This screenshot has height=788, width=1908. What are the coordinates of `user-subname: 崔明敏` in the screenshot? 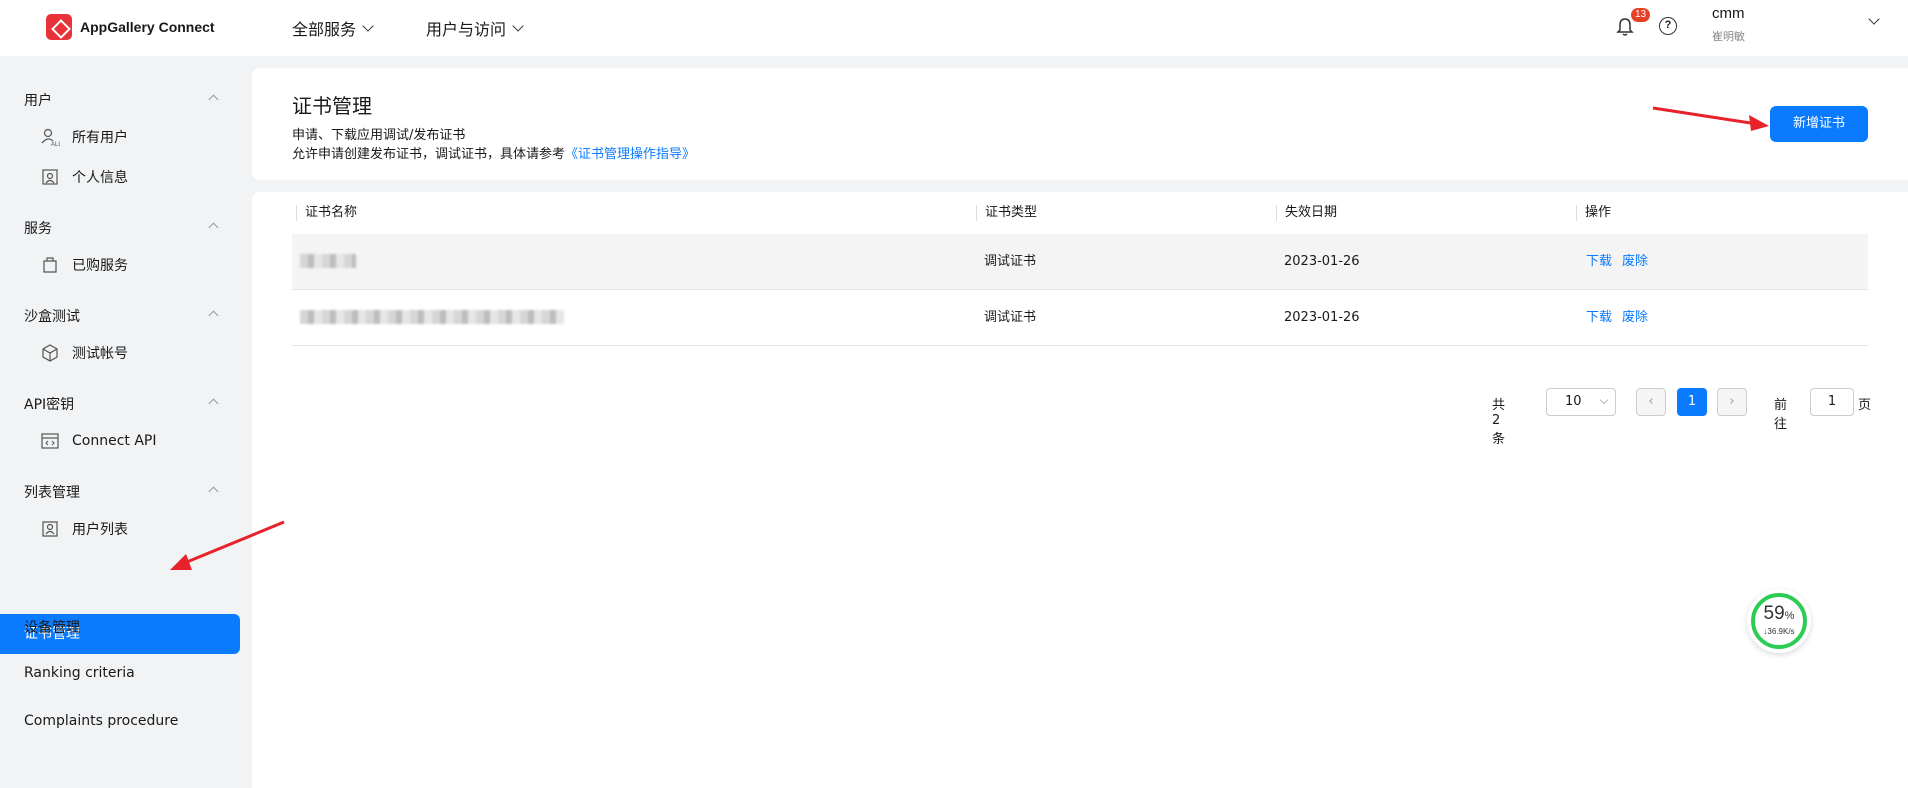 It's located at (1728, 36).